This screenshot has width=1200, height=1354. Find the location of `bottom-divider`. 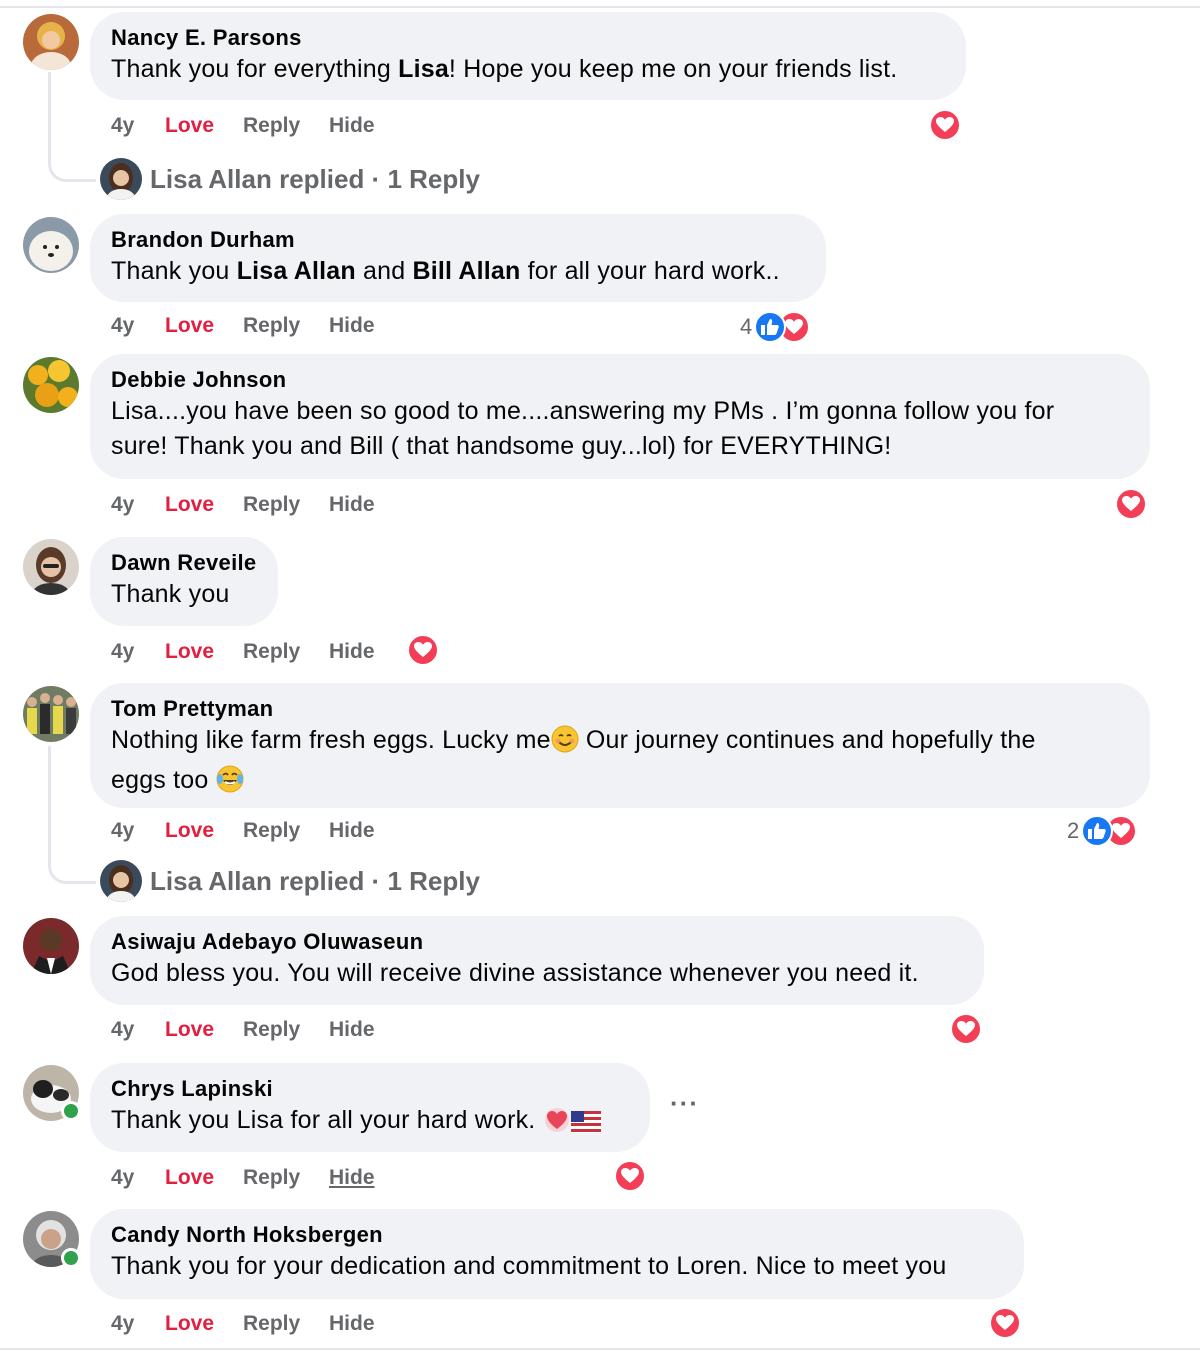

bottom-divider is located at coordinates (600, 1349).